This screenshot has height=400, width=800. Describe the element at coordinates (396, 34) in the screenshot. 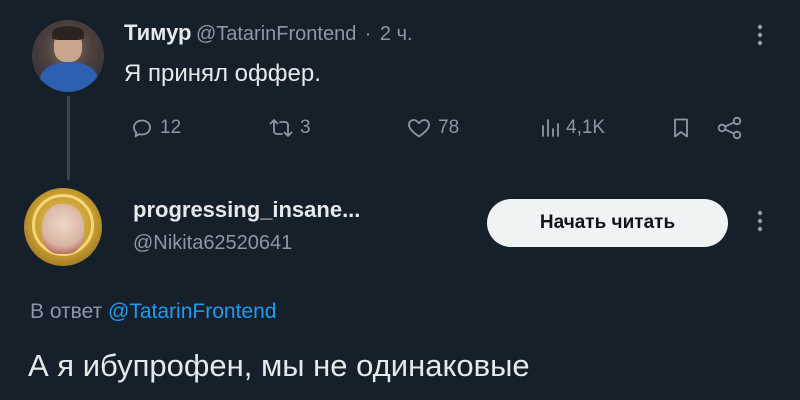

I see `tweet1-timestamp: 2 ч.` at that location.